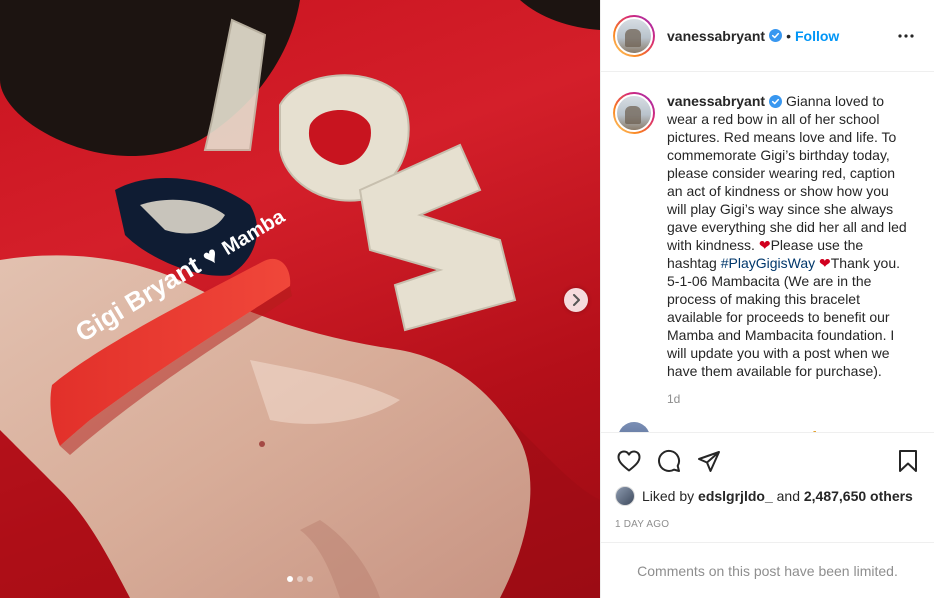 Image resolution: width=934 pixels, height=598 pixels. I want to click on commenter-avatar, so click(634, 427).